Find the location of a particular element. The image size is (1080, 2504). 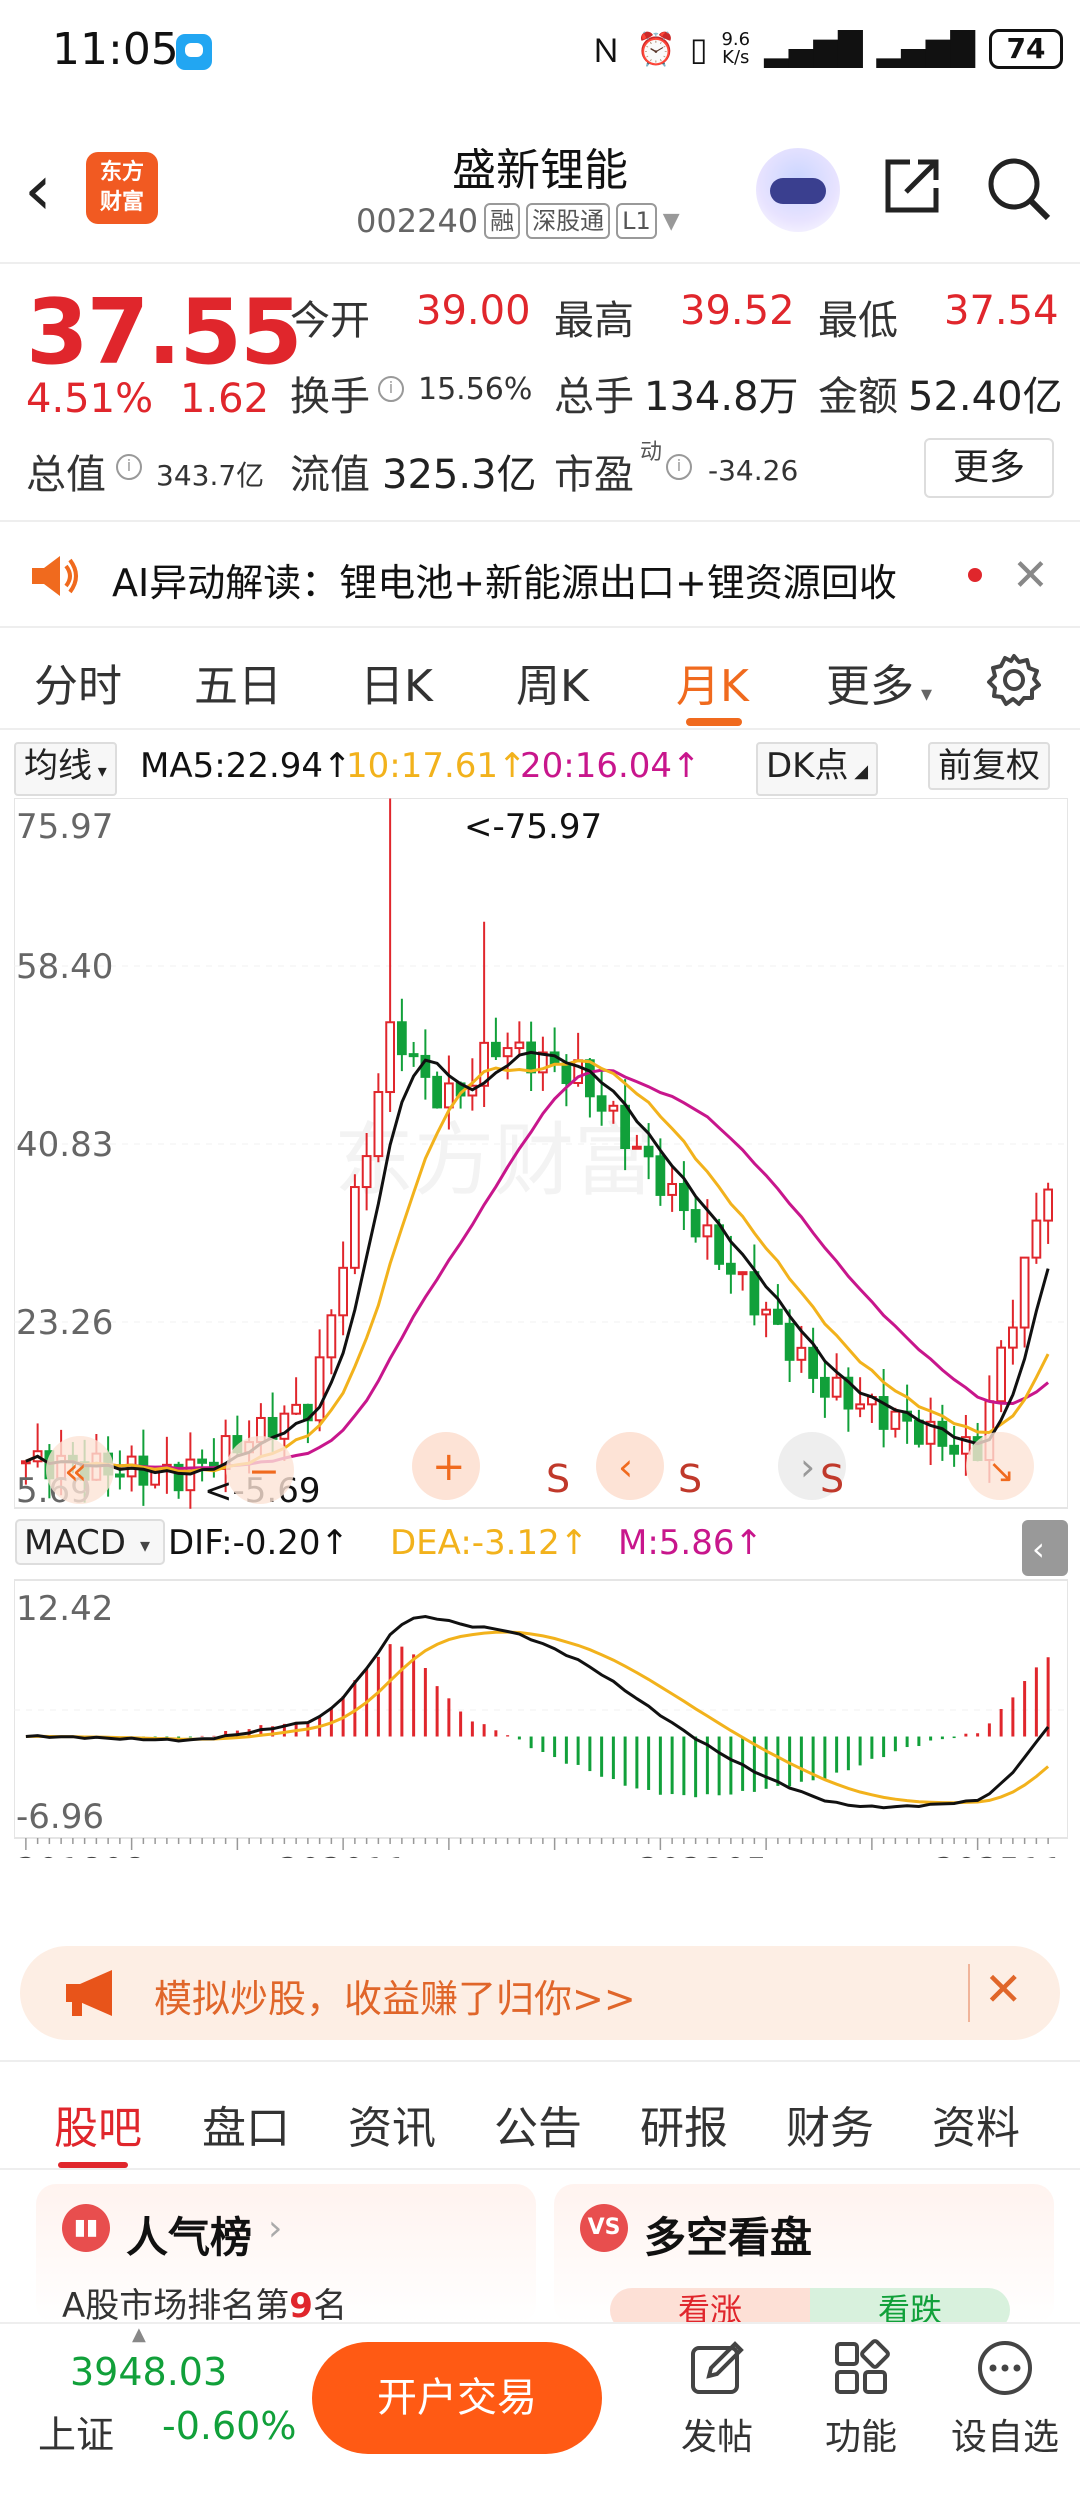

x-tick-4: 202511 is located at coordinates (999, 1854).